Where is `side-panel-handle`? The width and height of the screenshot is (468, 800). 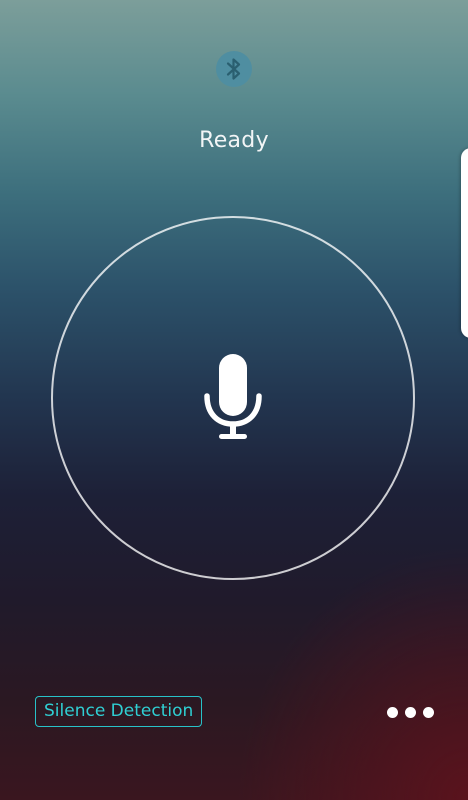
side-panel-handle is located at coordinates (464, 243).